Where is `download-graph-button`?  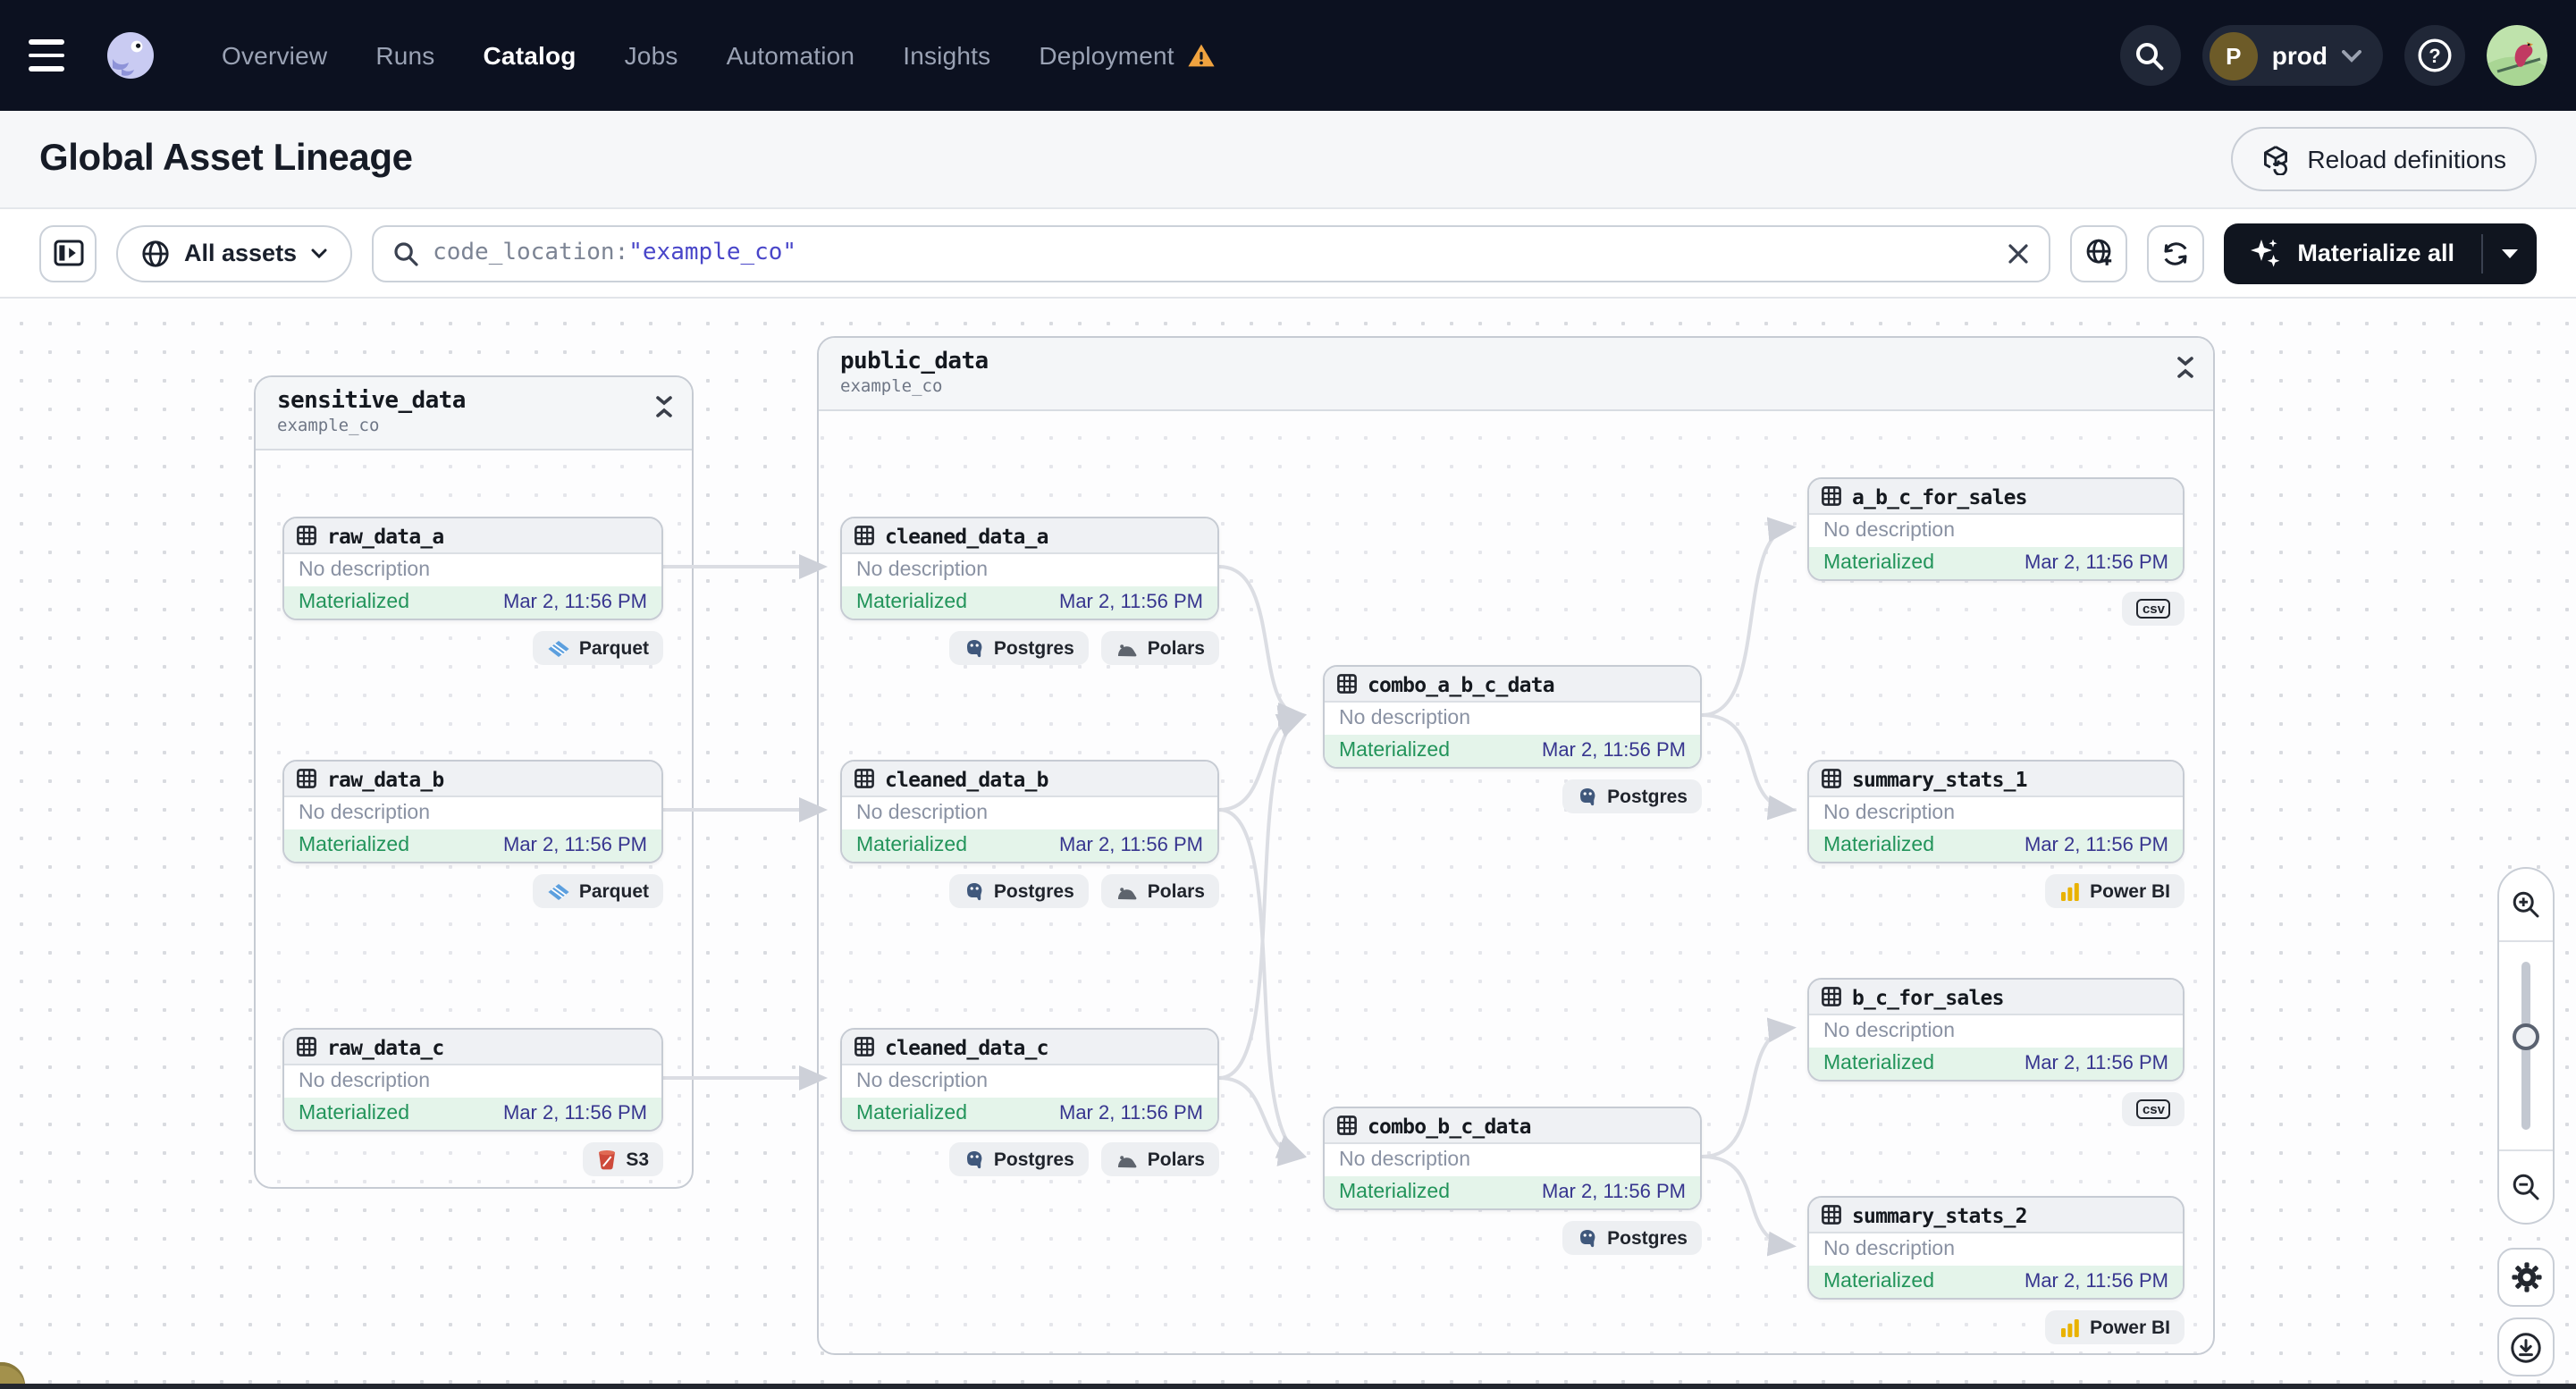 download-graph-button is located at coordinates (2526, 1346).